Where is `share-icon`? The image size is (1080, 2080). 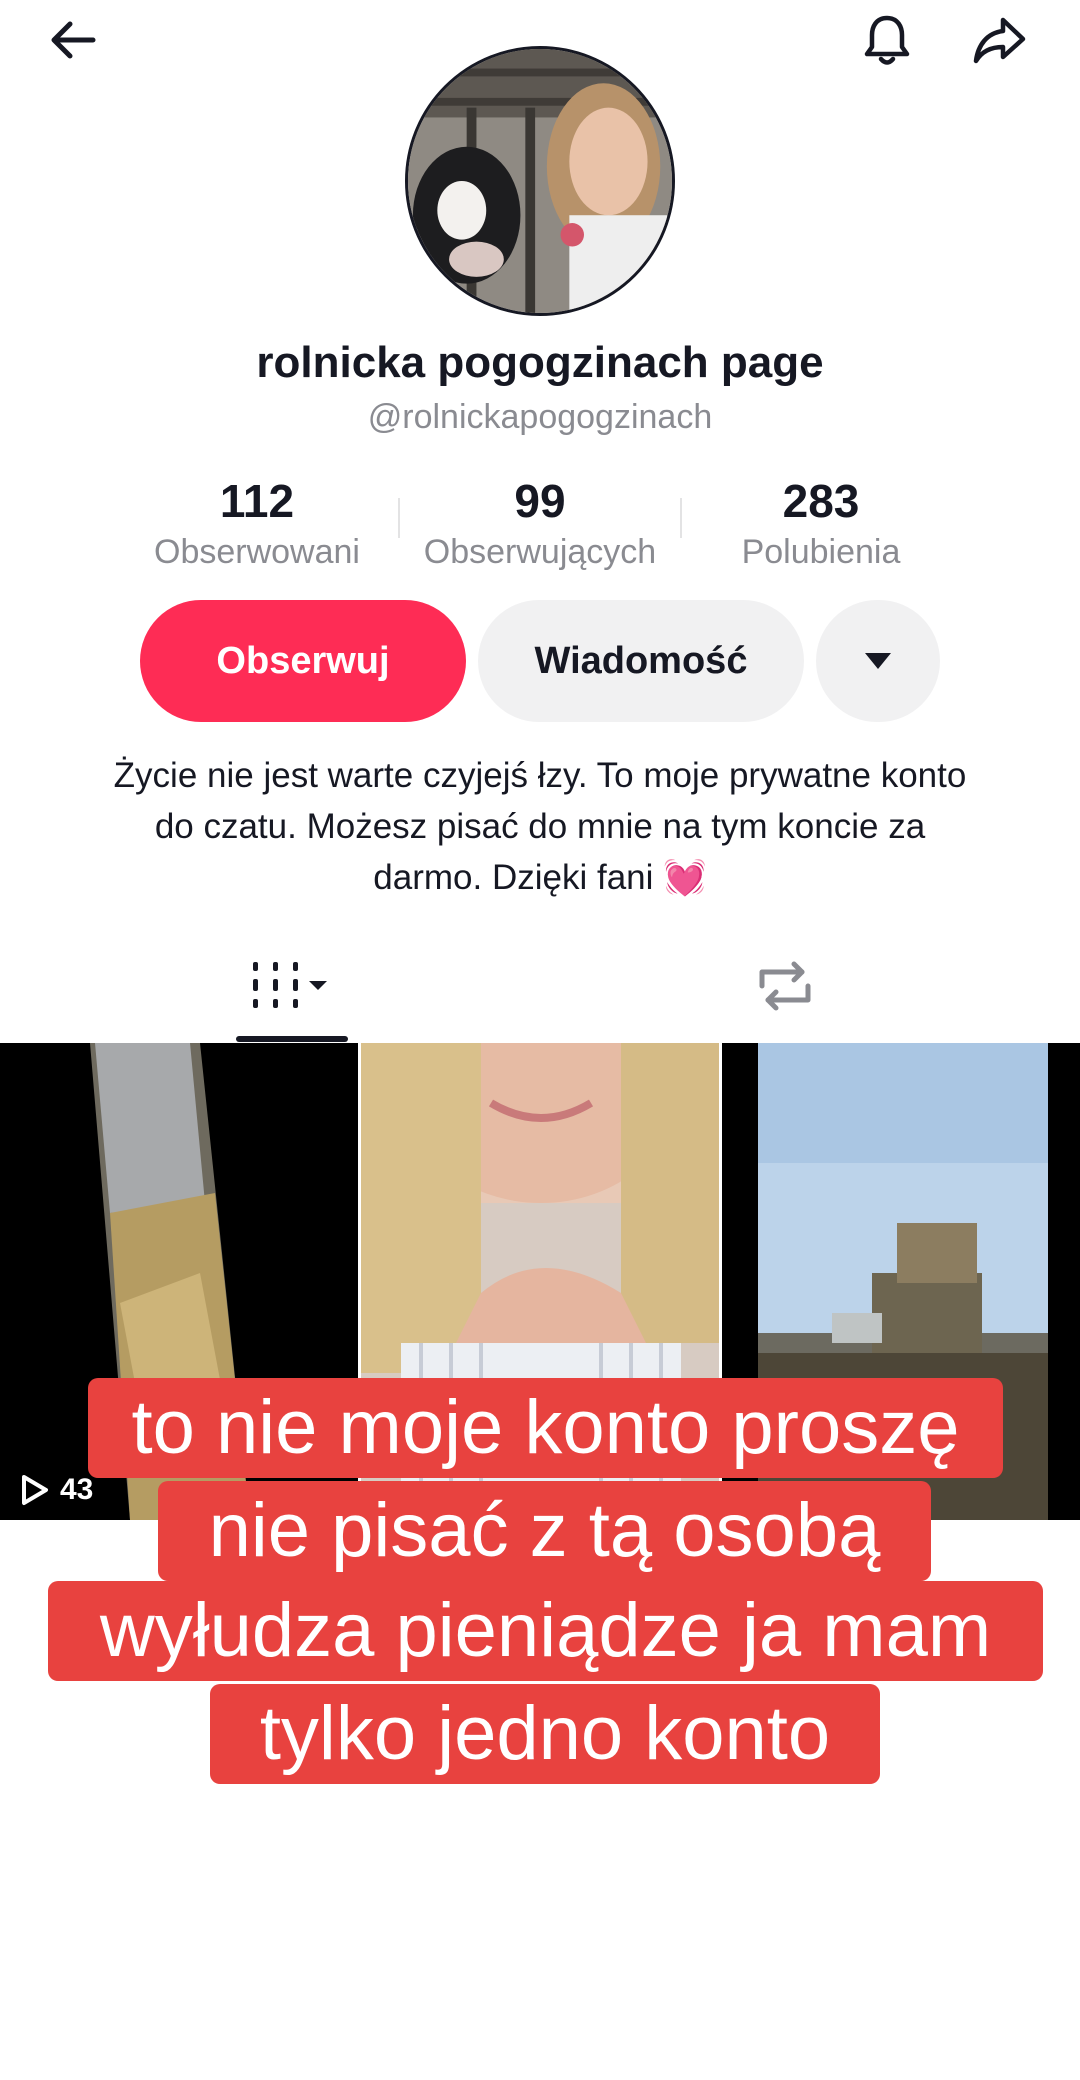
share-icon is located at coordinates (999, 40).